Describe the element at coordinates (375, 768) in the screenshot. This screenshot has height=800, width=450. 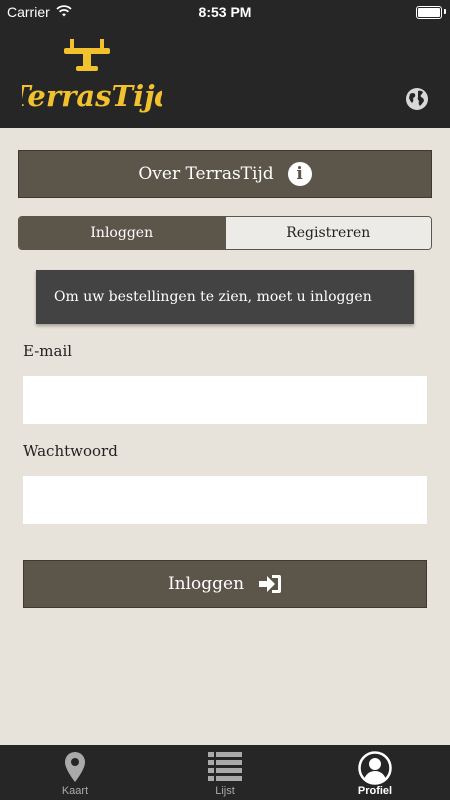
I see `user-icon` at that location.